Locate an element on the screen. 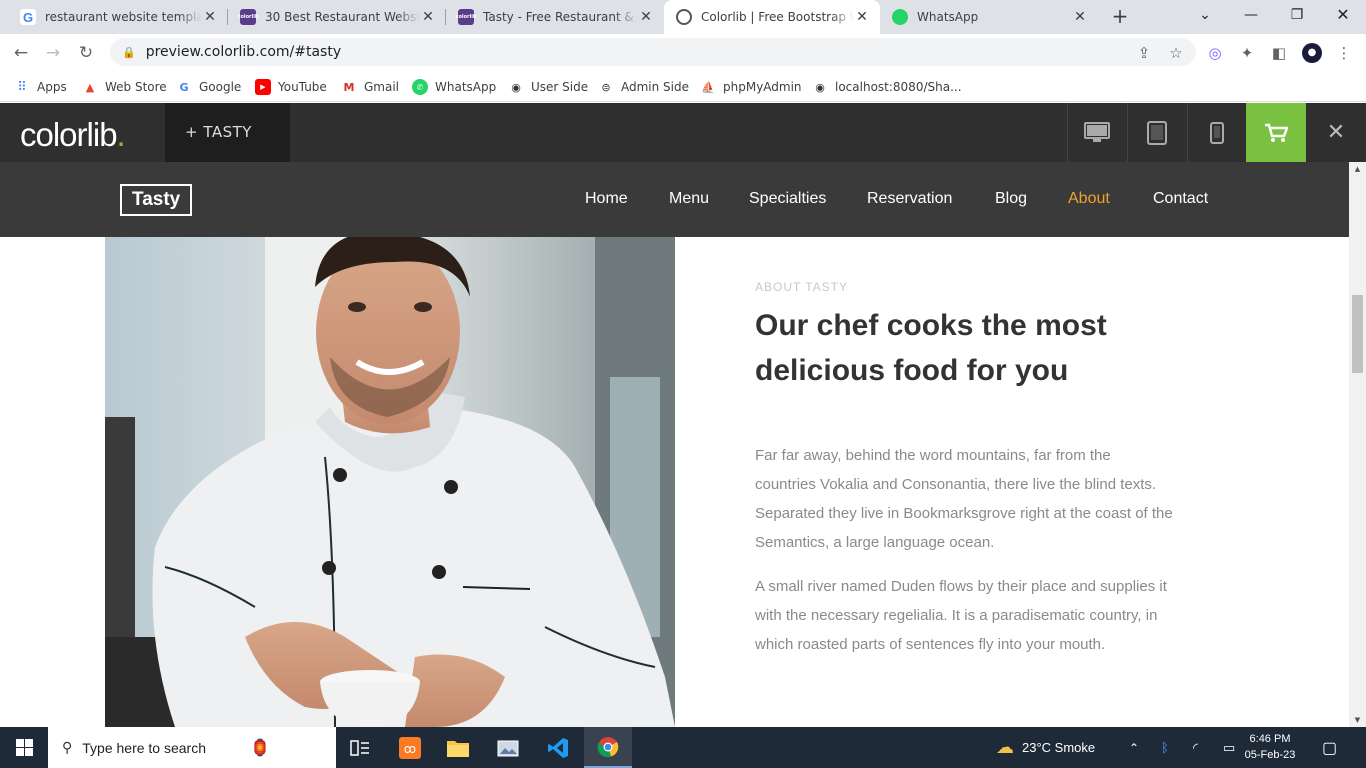 Image resolution: width=1366 pixels, height=768 pixels. colorlib-globe-icon is located at coordinates (684, 17).